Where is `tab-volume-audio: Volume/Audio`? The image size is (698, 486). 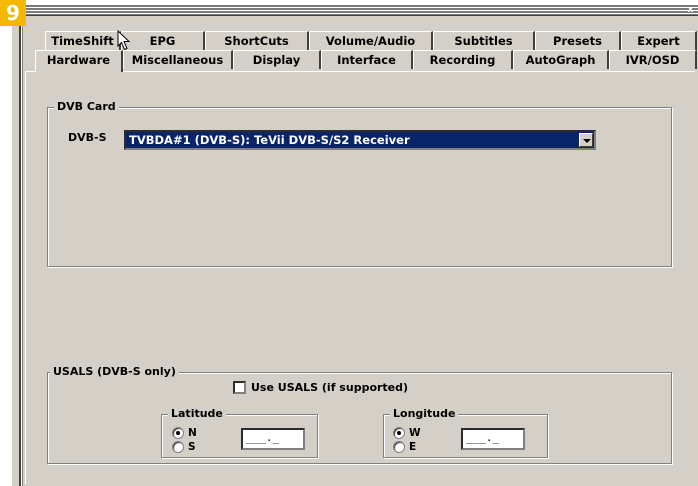
tab-volume-audio: Volume/Audio is located at coordinates (371, 40).